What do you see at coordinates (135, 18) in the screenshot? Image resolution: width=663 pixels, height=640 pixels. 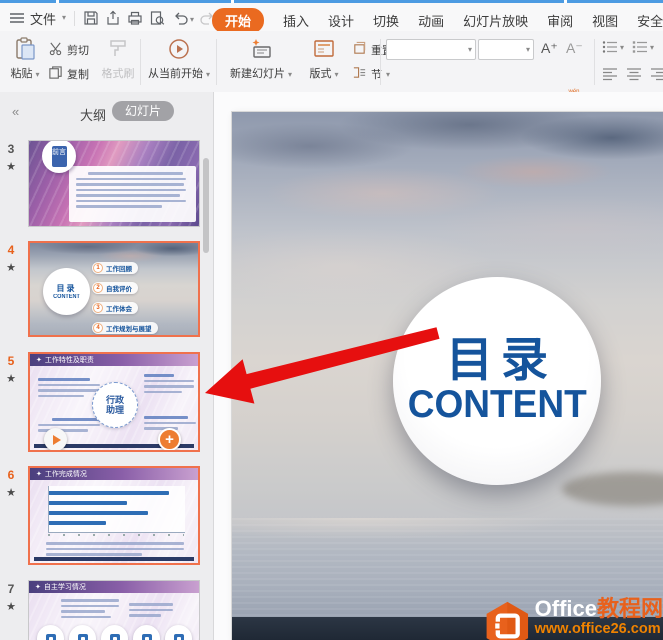 I see `print-icon` at bounding box center [135, 18].